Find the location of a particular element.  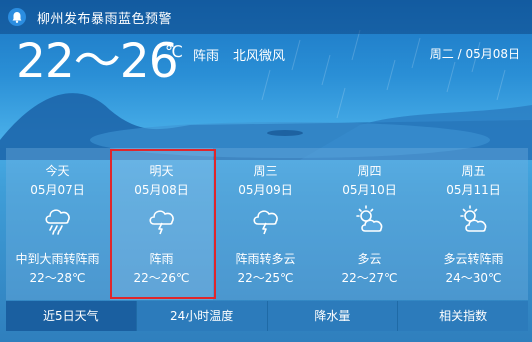

day-condition: 多云 is located at coordinates (369, 259).